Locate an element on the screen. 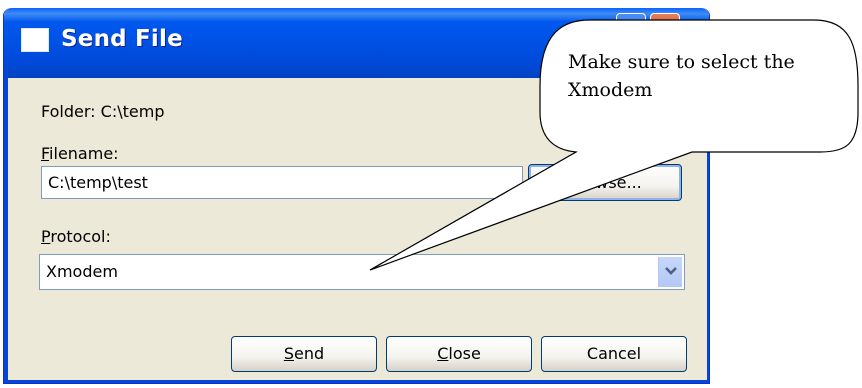 This screenshot has height=388, width=862. send-button-label: end is located at coordinates (309, 353).